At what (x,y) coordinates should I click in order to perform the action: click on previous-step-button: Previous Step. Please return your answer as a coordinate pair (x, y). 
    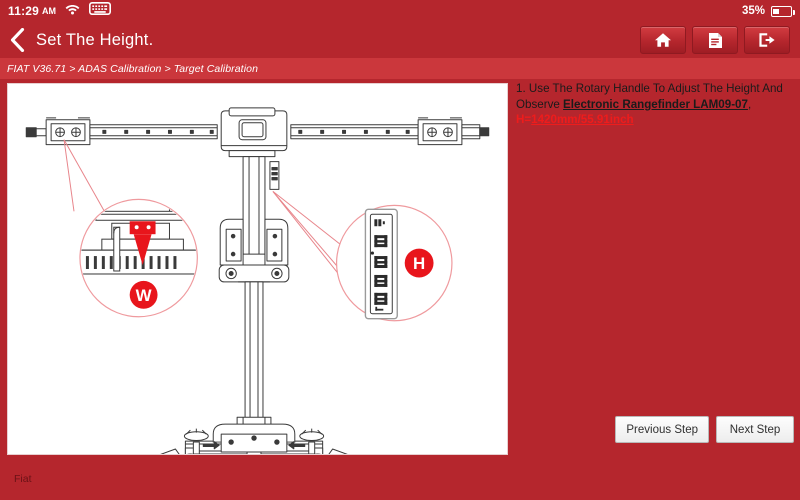
    Looking at the image, I should click on (662, 429).